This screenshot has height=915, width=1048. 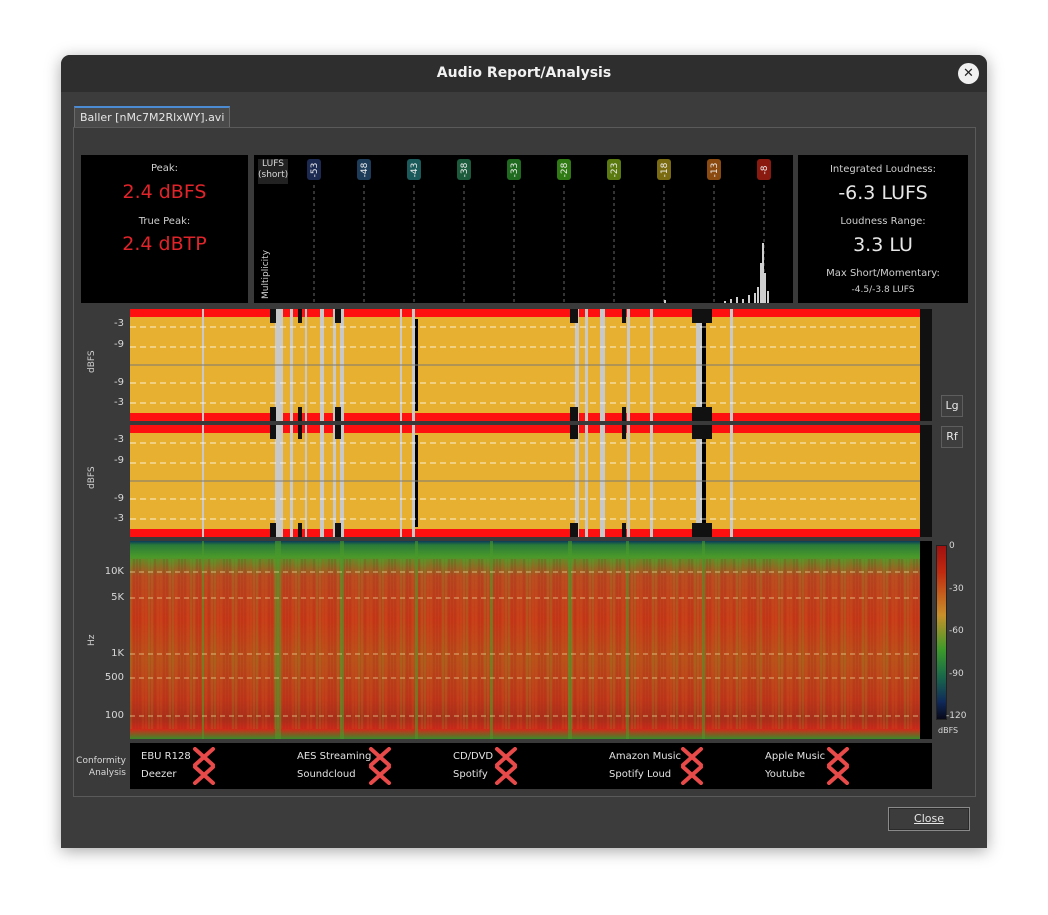 I want to click on wf1-tick-1: -3, so click(x=119, y=323).